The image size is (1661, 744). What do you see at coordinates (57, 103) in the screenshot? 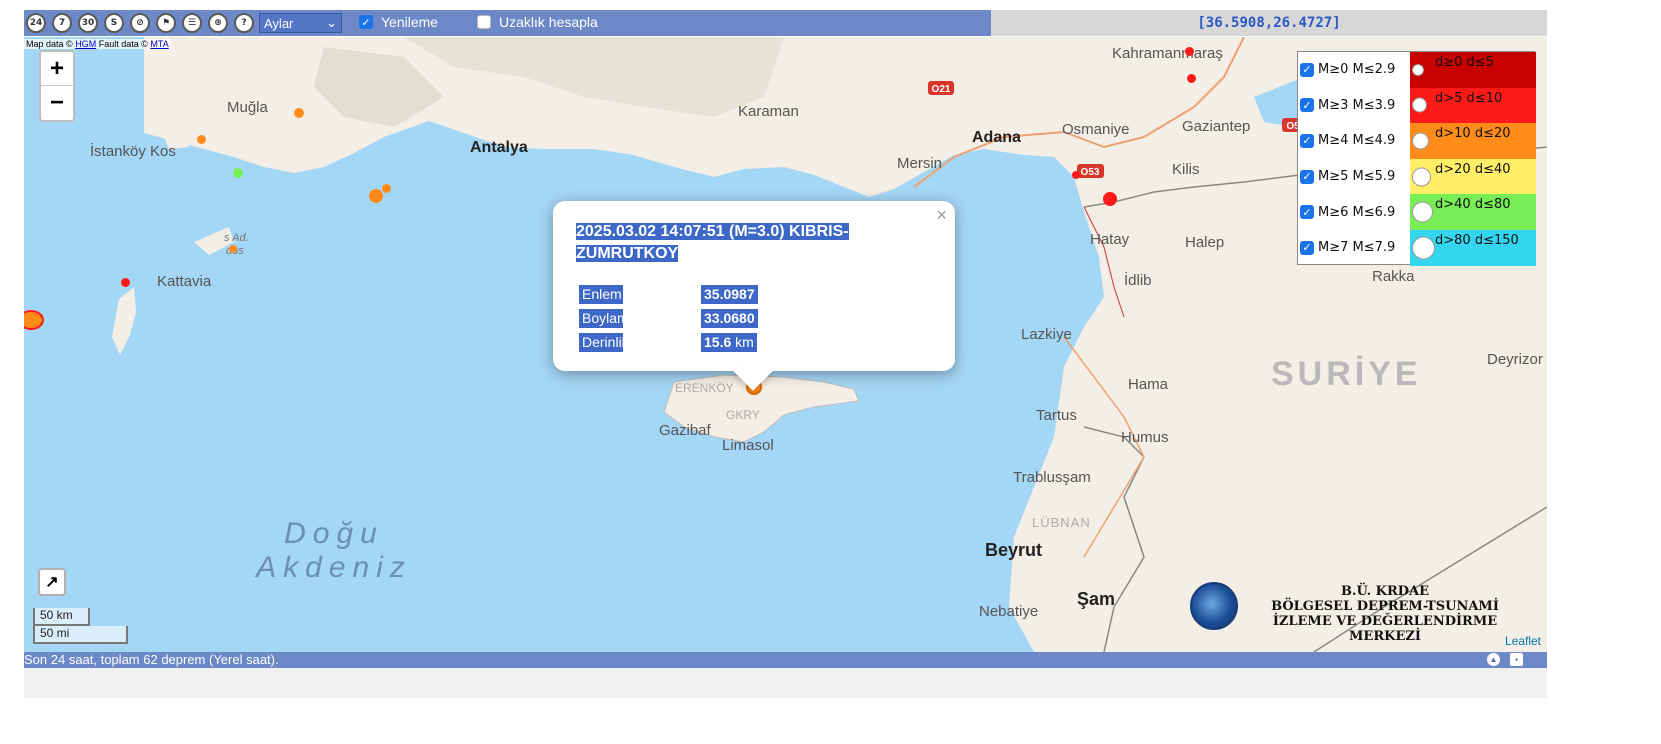
I see `zoom-out-button: −` at bounding box center [57, 103].